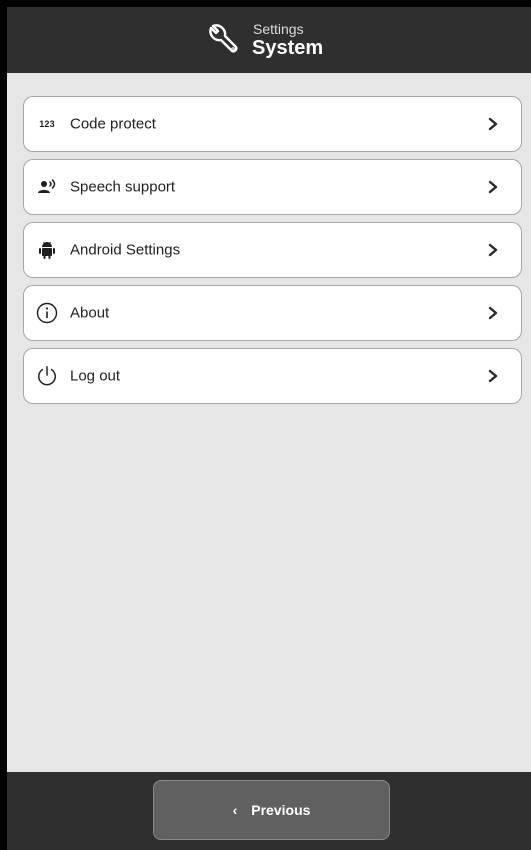  I want to click on menu-item-android-settings: Android Settings, so click(272, 250).